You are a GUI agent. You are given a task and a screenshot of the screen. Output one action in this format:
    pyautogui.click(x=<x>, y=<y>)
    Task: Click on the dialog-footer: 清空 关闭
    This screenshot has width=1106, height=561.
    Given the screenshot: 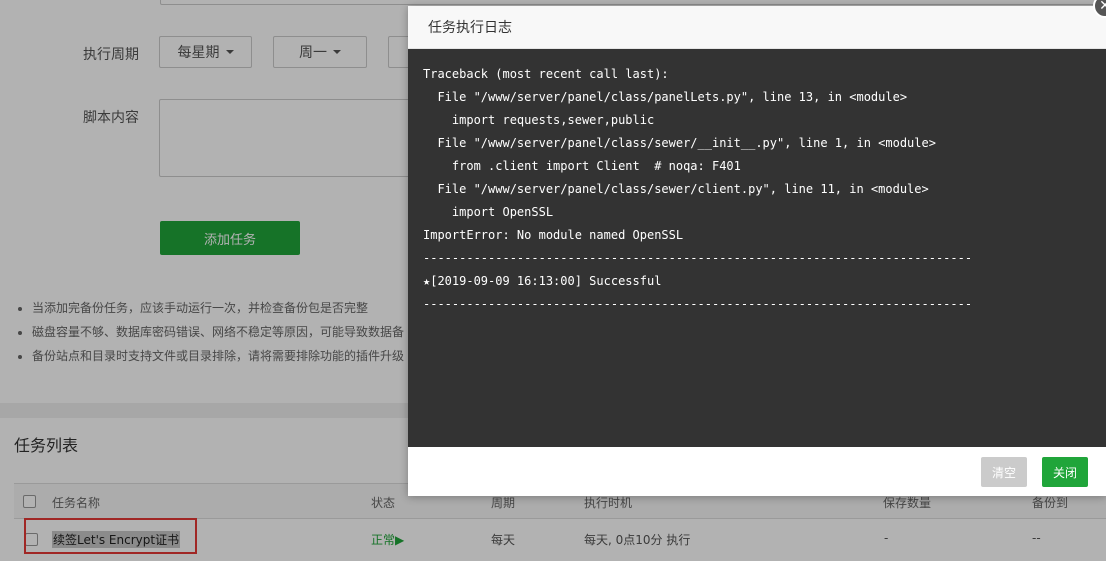 What is the action you would take?
    pyautogui.click(x=757, y=471)
    